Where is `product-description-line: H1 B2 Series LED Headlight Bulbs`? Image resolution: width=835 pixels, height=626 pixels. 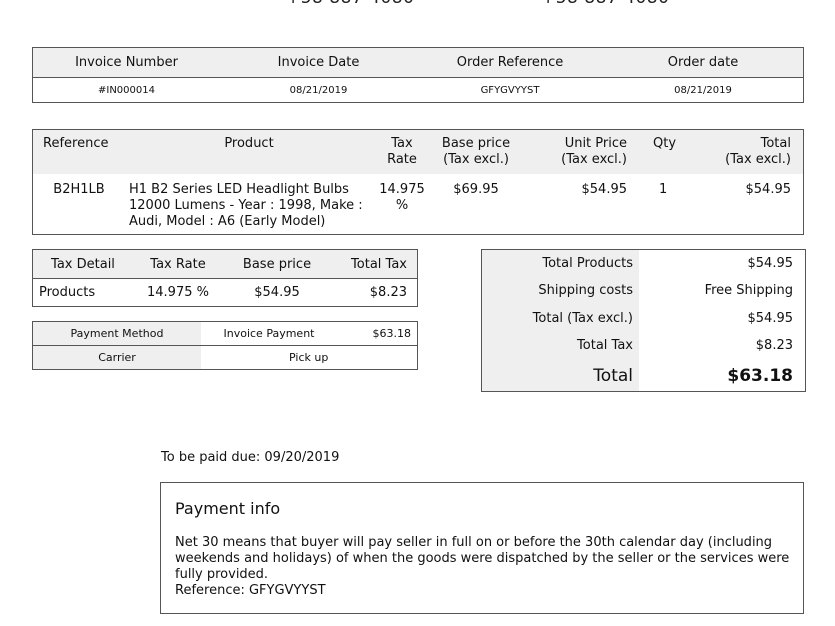
product-description-line: H1 B2 Series LED Headlight Bulbs is located at coordinates (239, 189).